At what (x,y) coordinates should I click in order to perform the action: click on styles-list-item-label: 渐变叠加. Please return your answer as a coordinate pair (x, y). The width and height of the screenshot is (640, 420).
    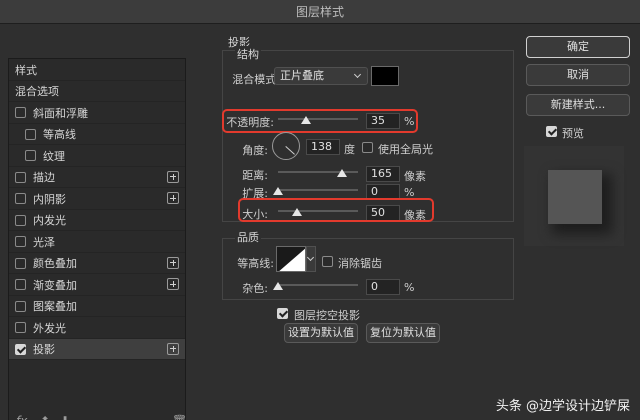
    Looking at the image, I should click on (55, 285).